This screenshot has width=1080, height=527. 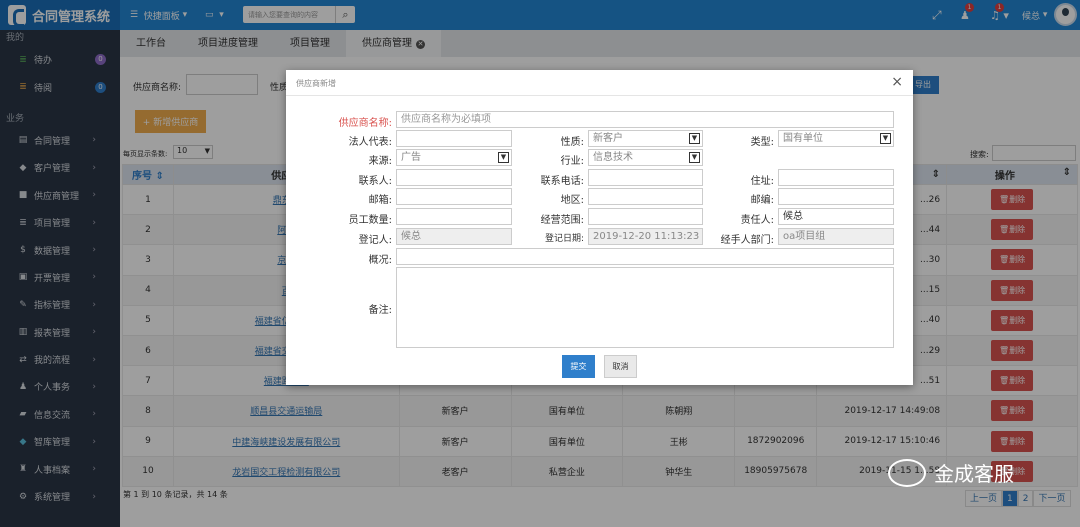 I want to click on label-source: 来源:, so click(x=380, y=161).